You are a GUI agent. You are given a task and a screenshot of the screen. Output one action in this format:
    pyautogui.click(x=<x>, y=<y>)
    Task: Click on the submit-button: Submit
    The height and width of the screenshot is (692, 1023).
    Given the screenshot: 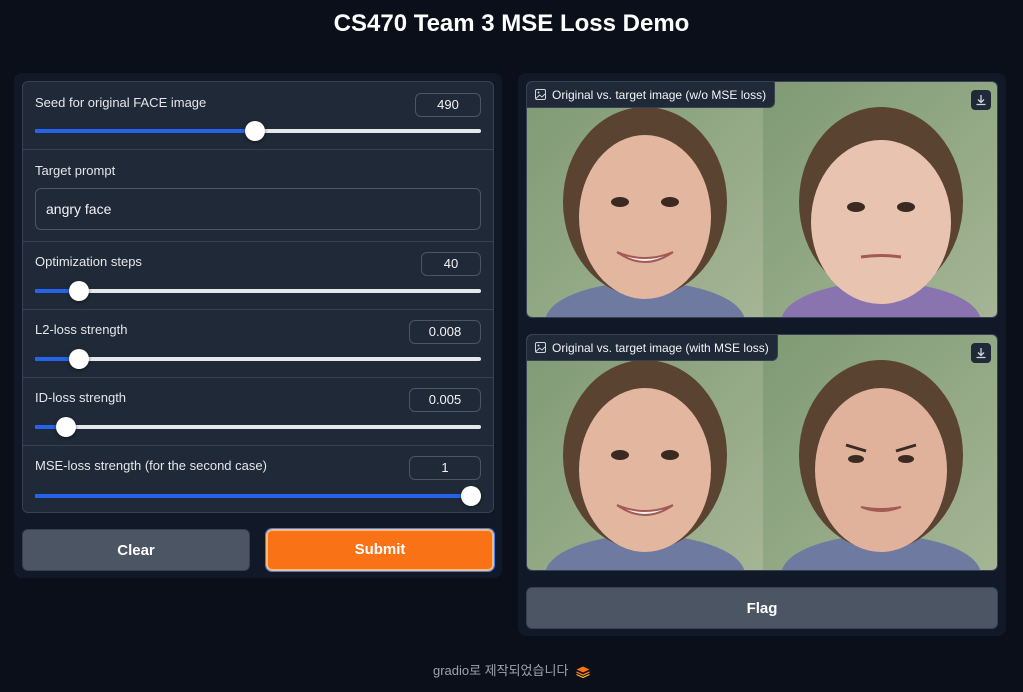 What is the action you would take?
    pyautogui.click(x=380, y=550)
    